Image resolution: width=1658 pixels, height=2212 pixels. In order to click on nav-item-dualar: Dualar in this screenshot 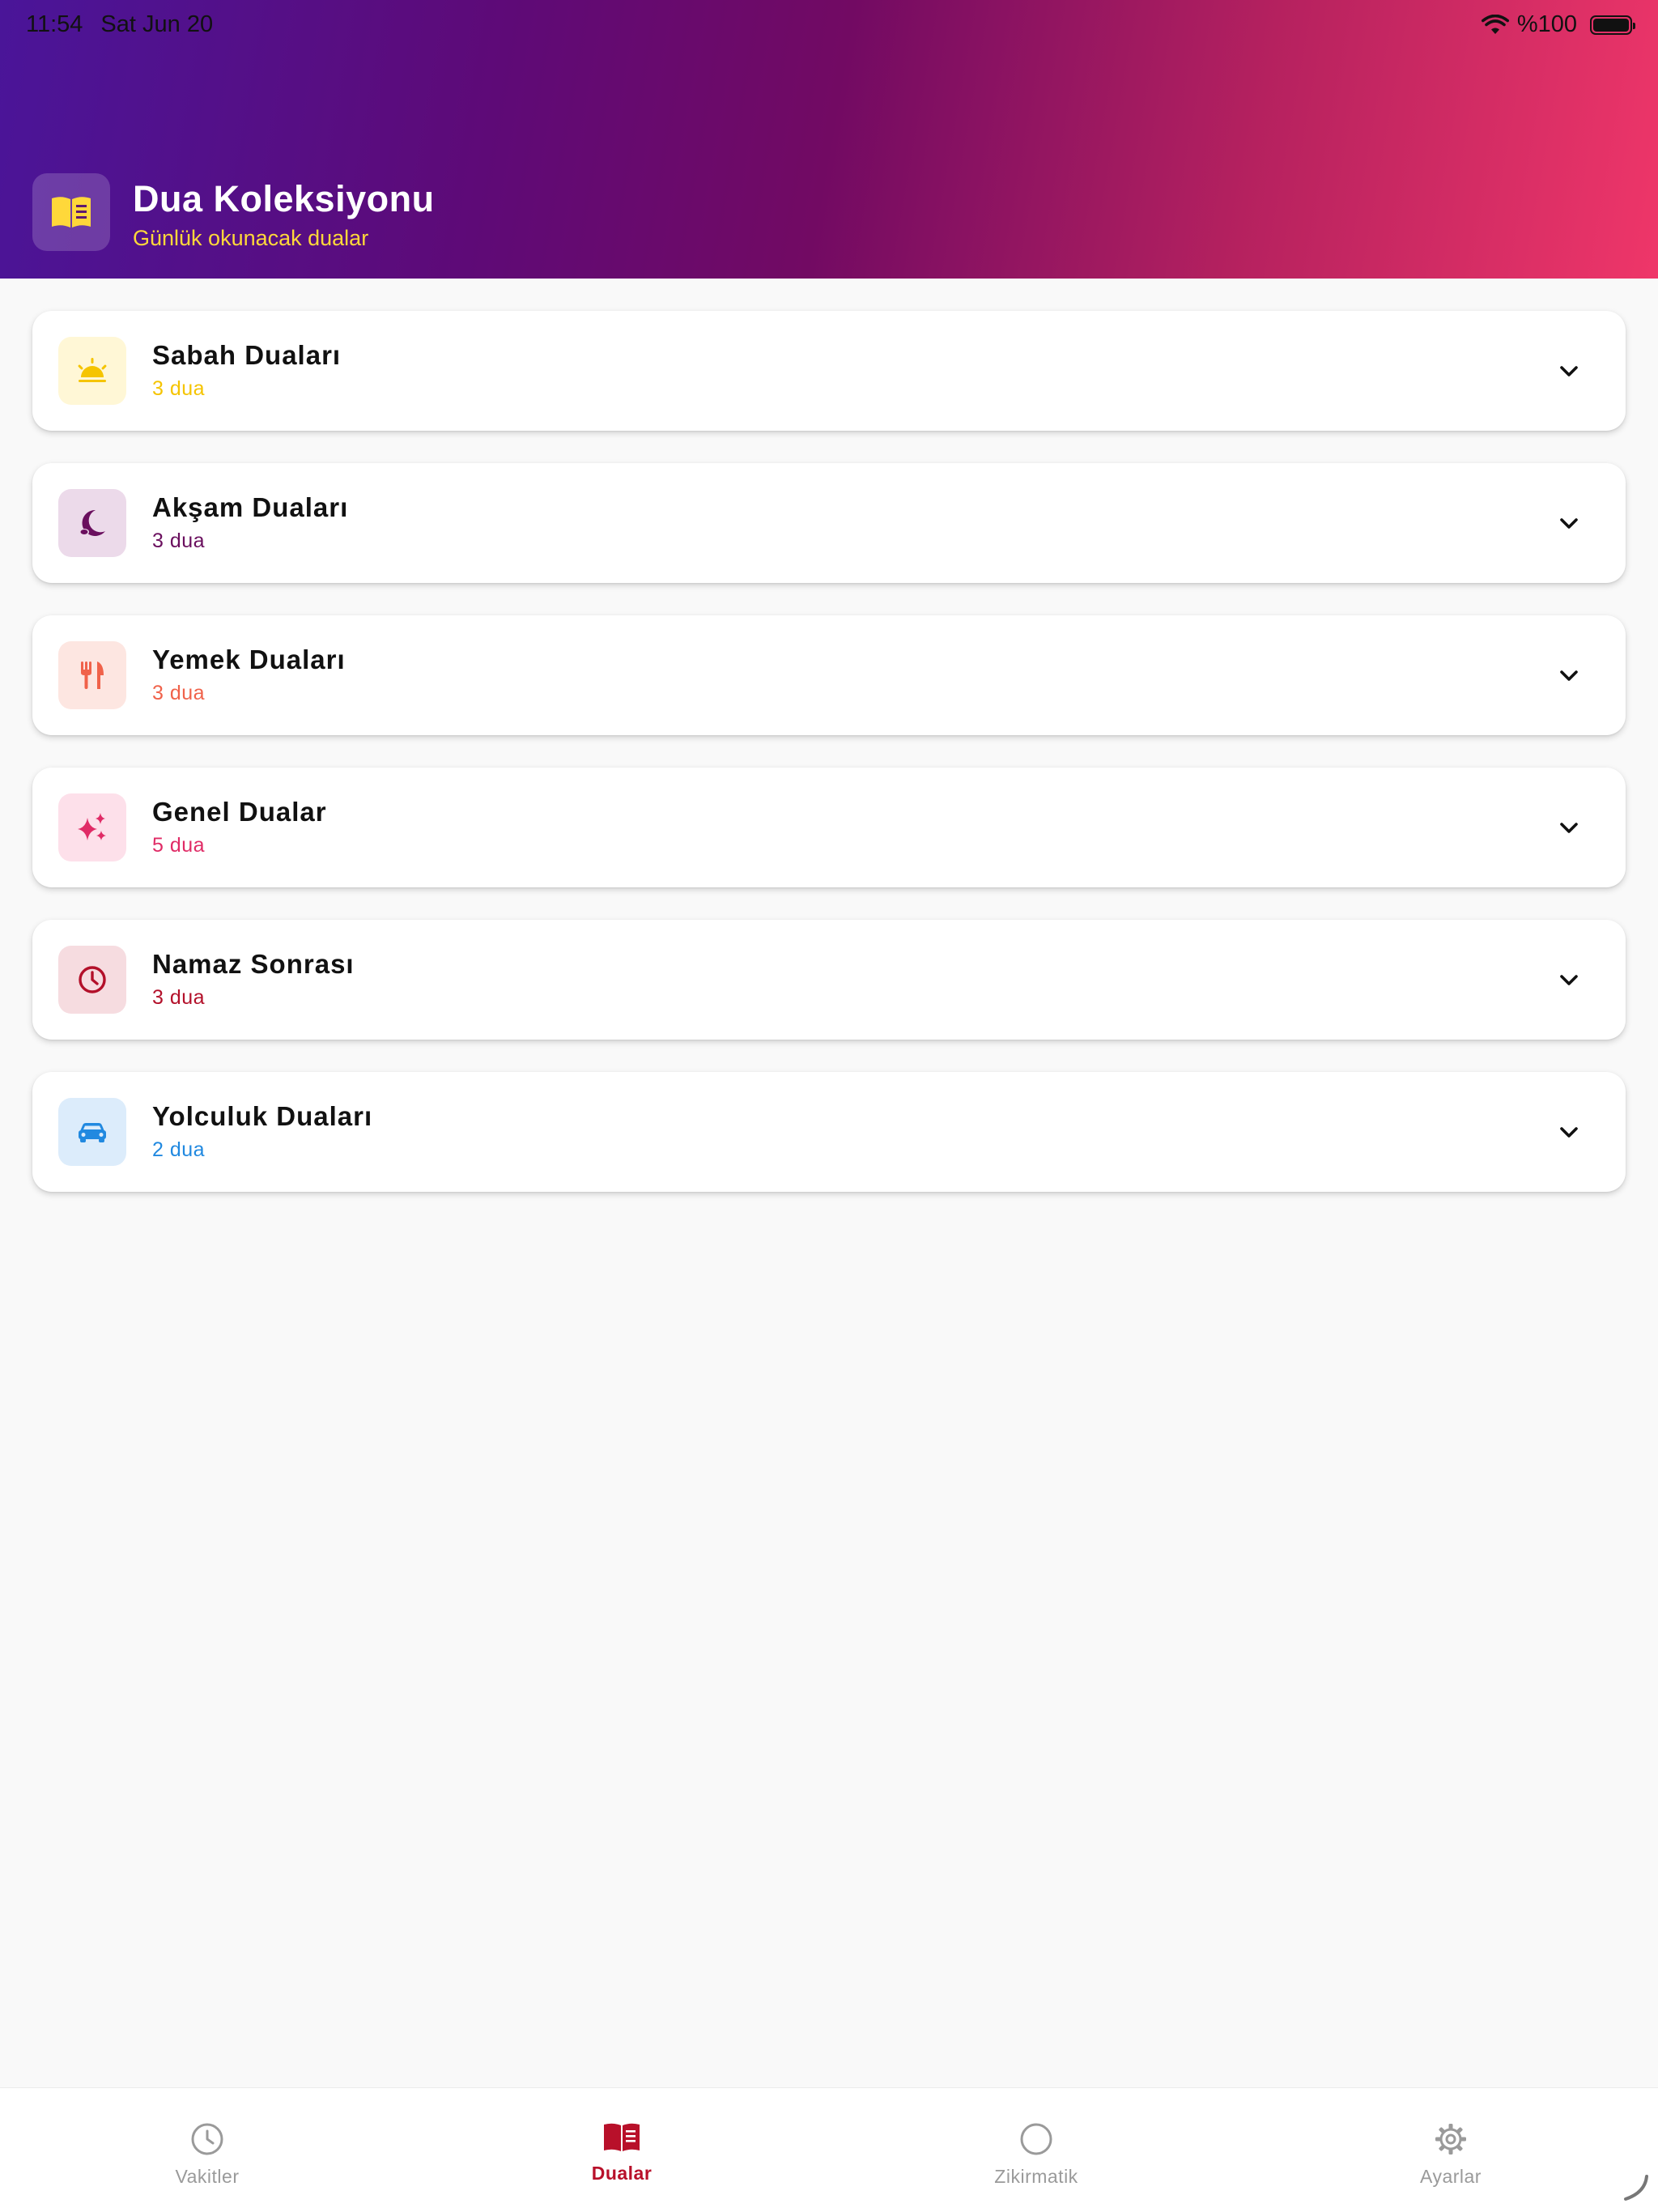, I will do `click(621, 2150)`.